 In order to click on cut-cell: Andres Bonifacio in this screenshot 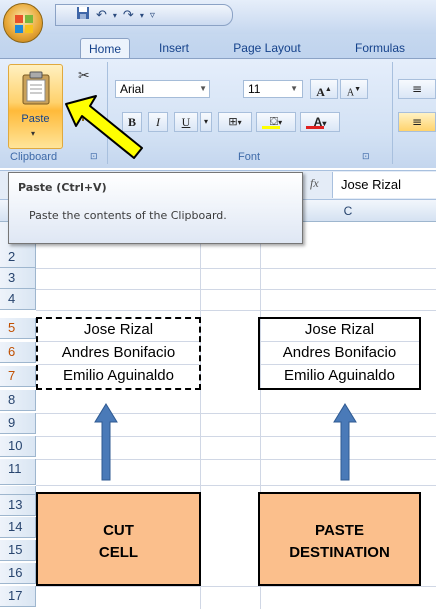, I will do `click(118, 353)`.